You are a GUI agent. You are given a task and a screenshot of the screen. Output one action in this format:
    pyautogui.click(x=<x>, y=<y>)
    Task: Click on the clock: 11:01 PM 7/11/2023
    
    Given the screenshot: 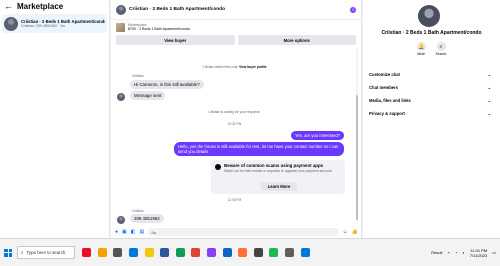 What is the action you would take?
    pyautogui.click(x=479, y=253)
    